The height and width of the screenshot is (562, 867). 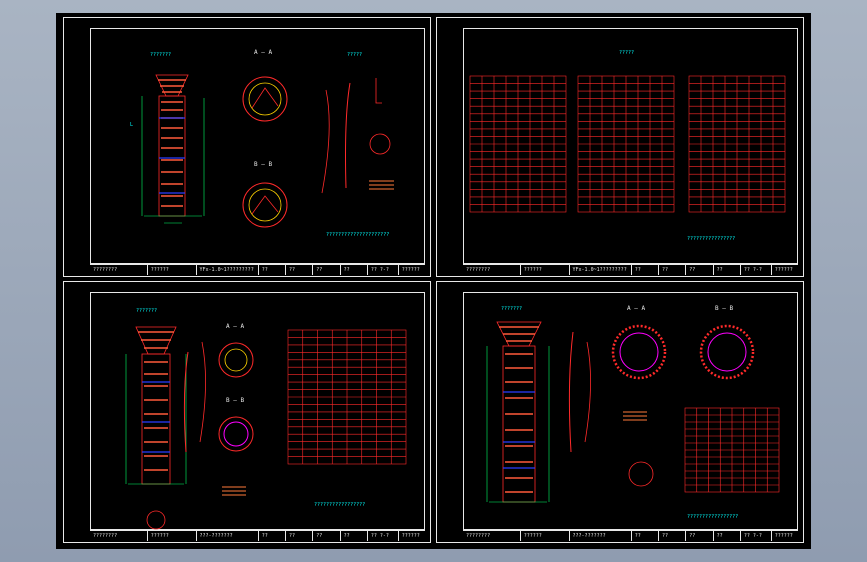 I want to click on rebar-tables: ????? ????????????????, so click(x=627, y=146).